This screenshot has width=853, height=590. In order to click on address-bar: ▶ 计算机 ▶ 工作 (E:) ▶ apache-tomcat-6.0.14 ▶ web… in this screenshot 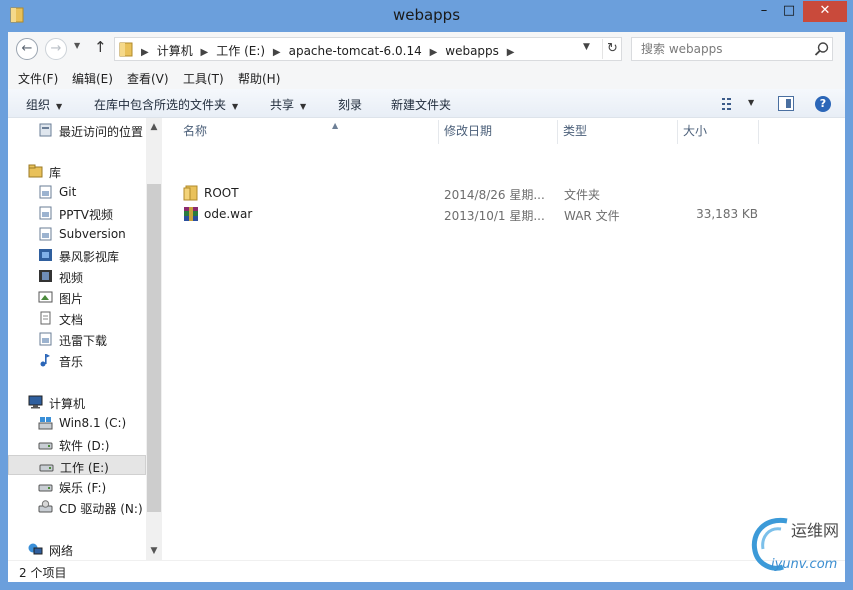, I will do `click(368, 49)`.